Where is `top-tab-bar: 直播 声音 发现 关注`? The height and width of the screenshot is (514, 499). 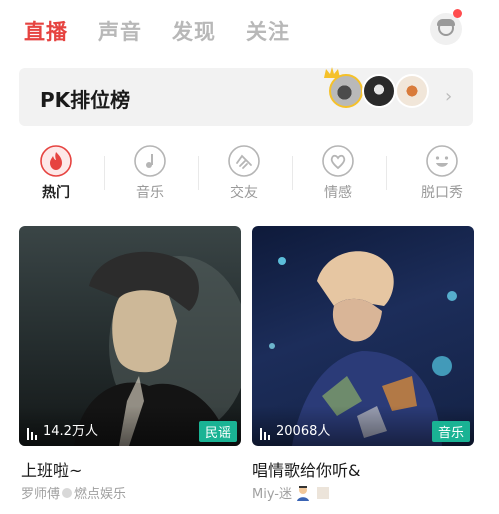
top-tab-bar: 直播 声音 发现 关注 is located at coordinates (249, 30).